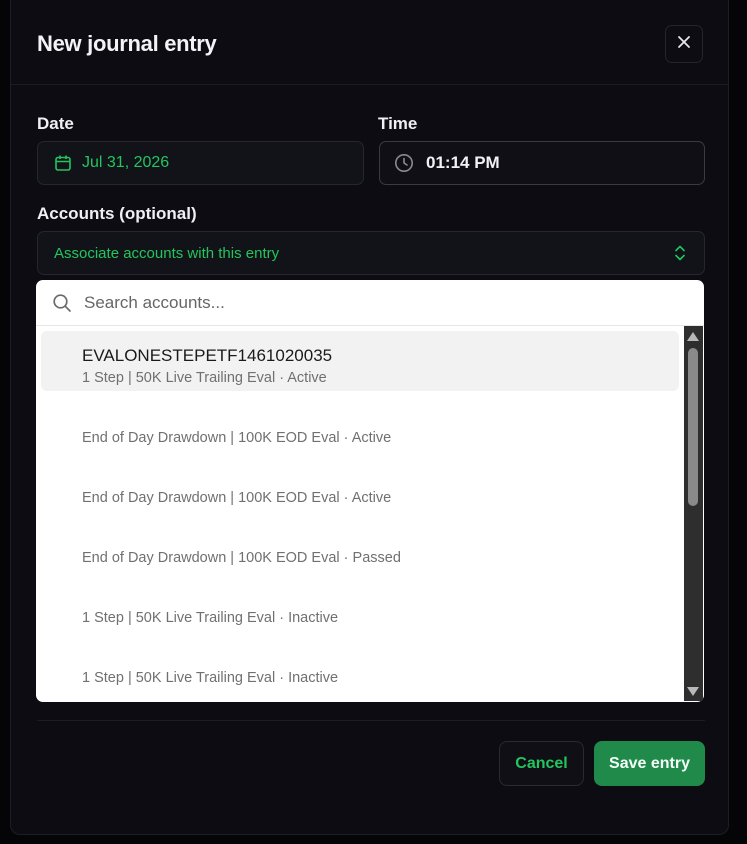  Describe the element at coordinates (63, 163) in the screenshot. I see `calendar-icon` at that location.